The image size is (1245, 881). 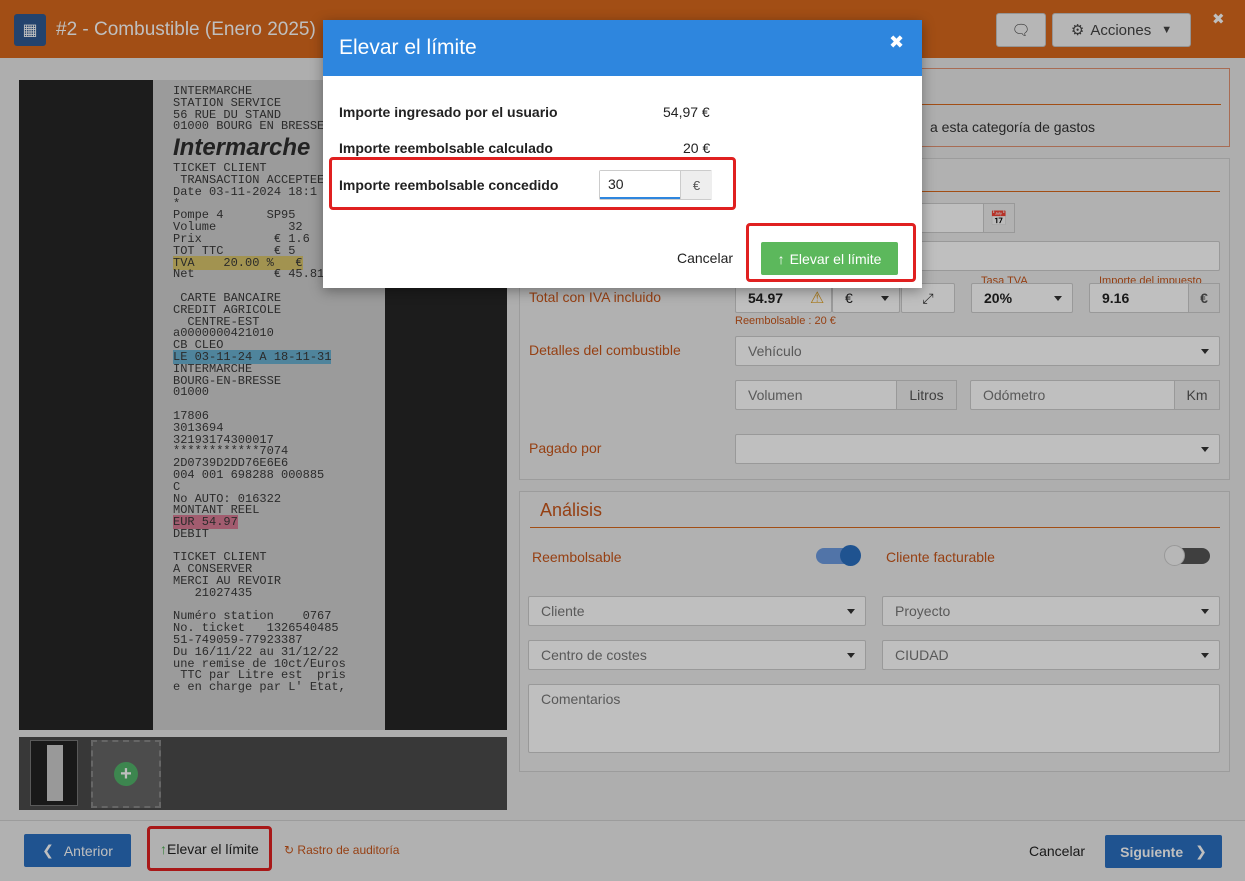 What do you see at coordinates (408, 47) in the screenshot?
I see `modal-title: Elevar el límite` at bounding box center [408, 47].